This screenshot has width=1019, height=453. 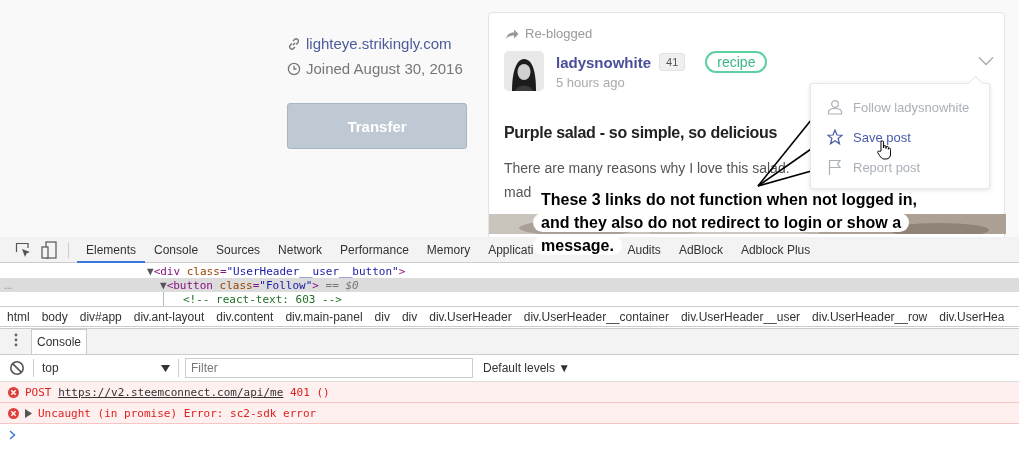 I want to click on joined-date: Joined August 30, 2016, so click(x=384, y=68).